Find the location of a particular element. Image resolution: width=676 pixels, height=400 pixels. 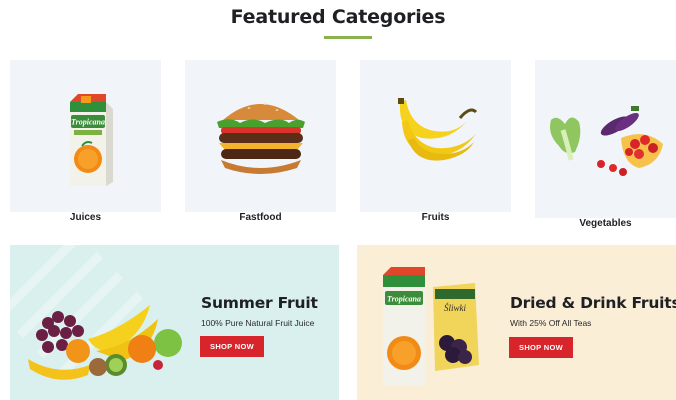

category-tile-fastfood is located at coordinates (260, 136).